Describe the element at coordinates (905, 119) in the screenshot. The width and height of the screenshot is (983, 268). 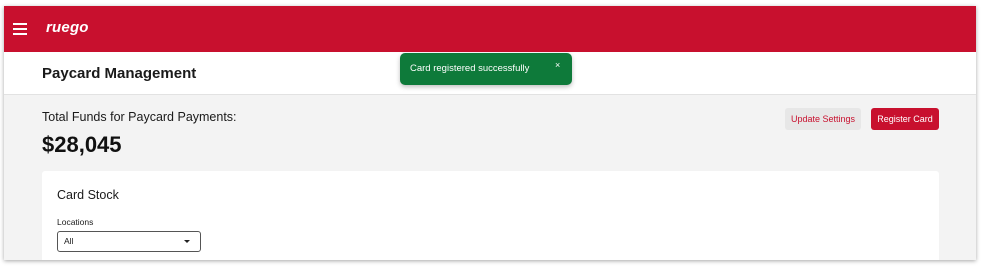
I see `register-card-button: Register Card` at that location.